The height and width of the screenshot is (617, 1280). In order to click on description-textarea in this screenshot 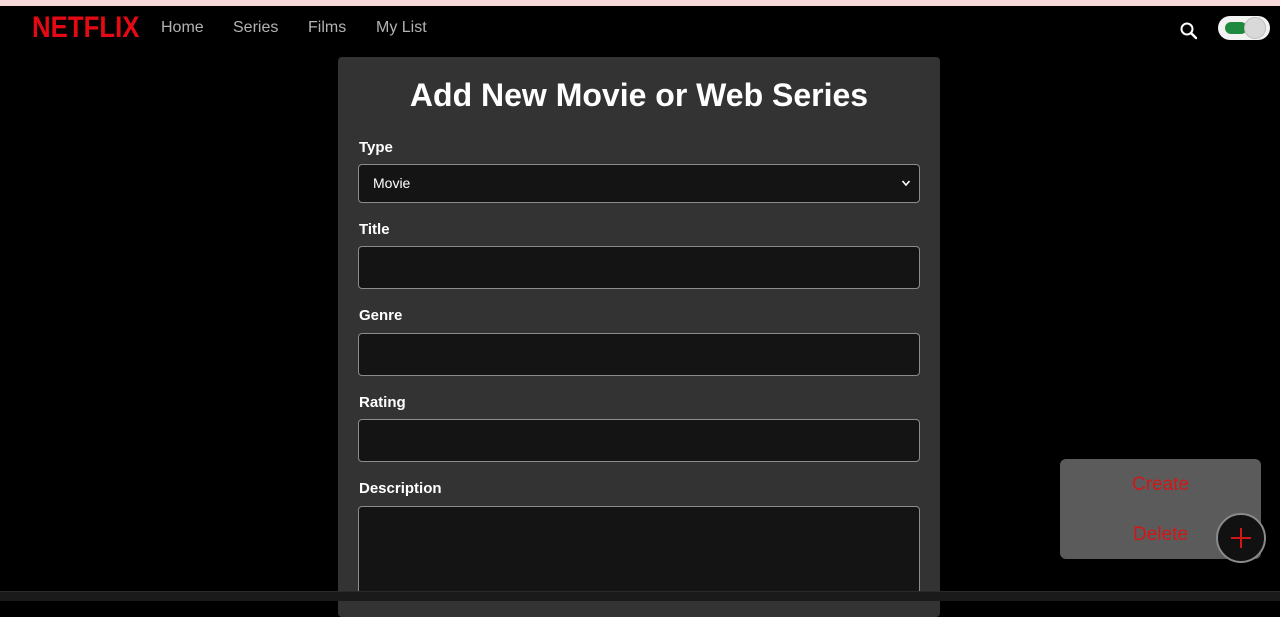, I will do `click(639, 551)`.